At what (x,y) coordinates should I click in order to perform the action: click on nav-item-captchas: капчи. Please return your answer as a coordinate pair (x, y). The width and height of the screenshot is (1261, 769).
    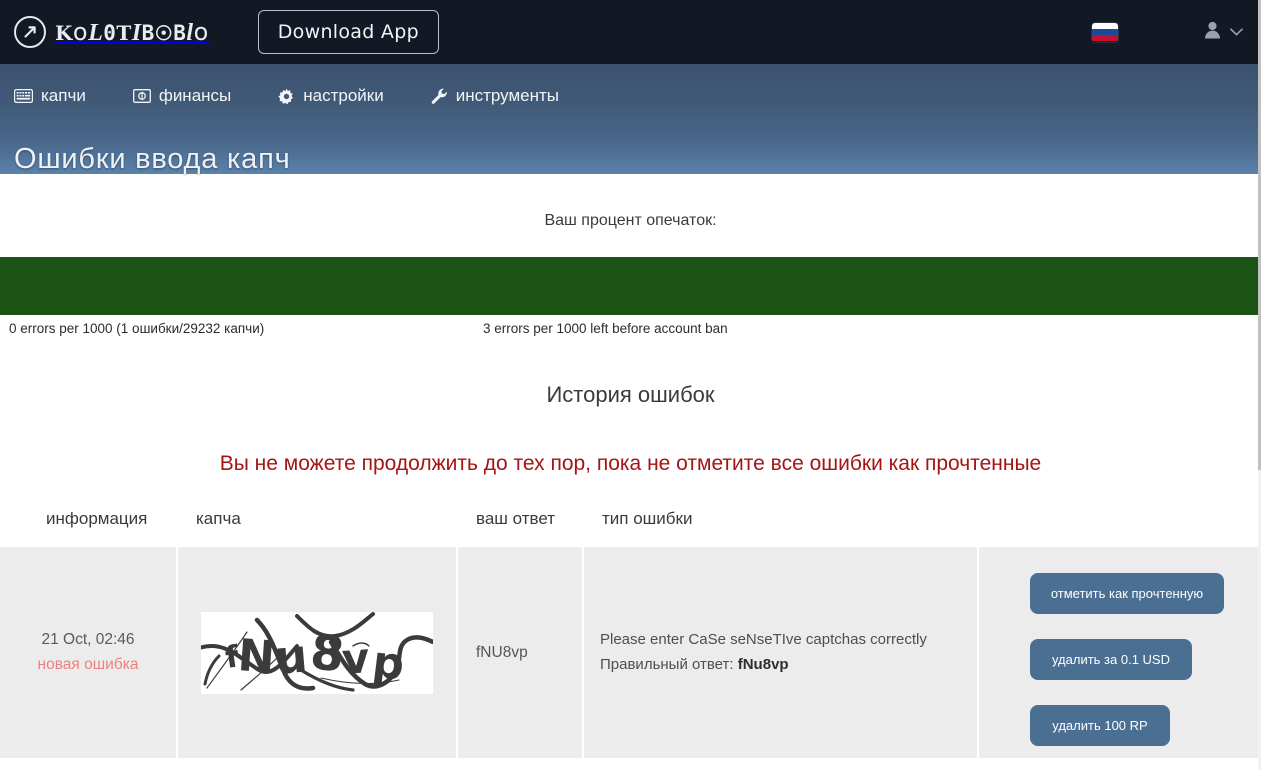
    Looking at the image, I should click on (50, 96).